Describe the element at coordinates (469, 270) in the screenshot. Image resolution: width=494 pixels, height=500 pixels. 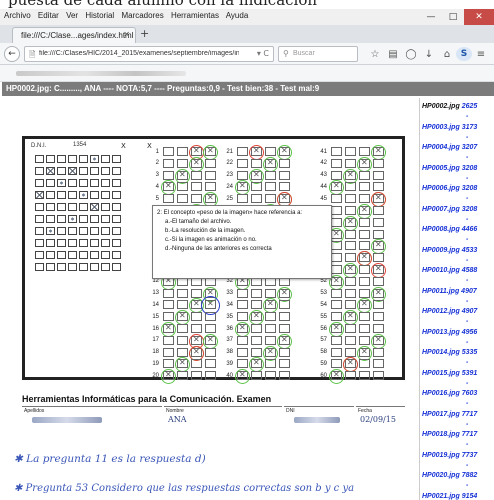
I see `file-code: 4588` at that location.